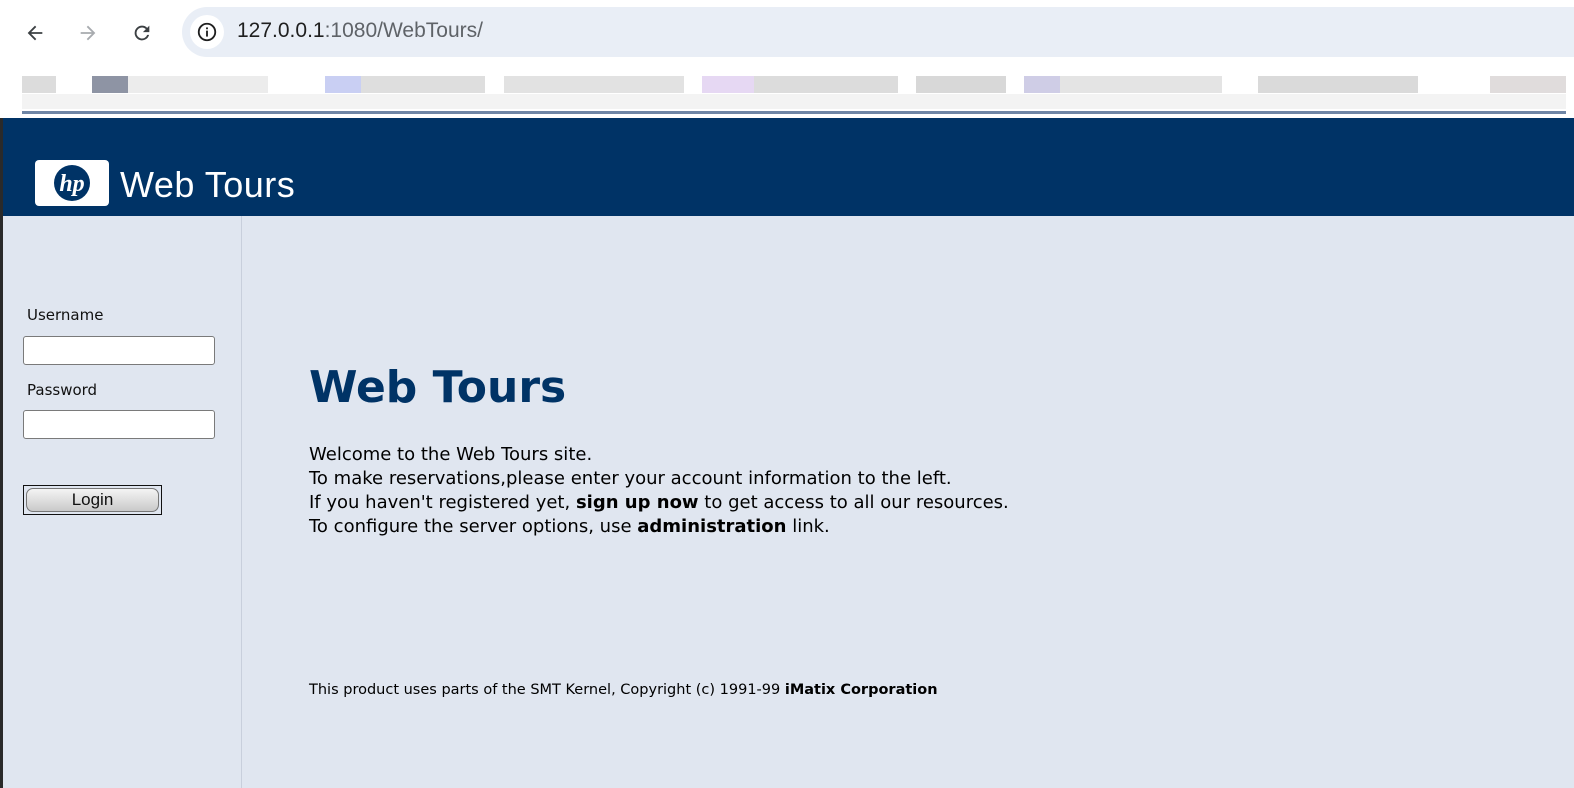 The height and width of the screenshot is (788, 1574). Describe the element at coordinates (794, 112) in the screenshot. I see `bookmarks-divider` at that location.